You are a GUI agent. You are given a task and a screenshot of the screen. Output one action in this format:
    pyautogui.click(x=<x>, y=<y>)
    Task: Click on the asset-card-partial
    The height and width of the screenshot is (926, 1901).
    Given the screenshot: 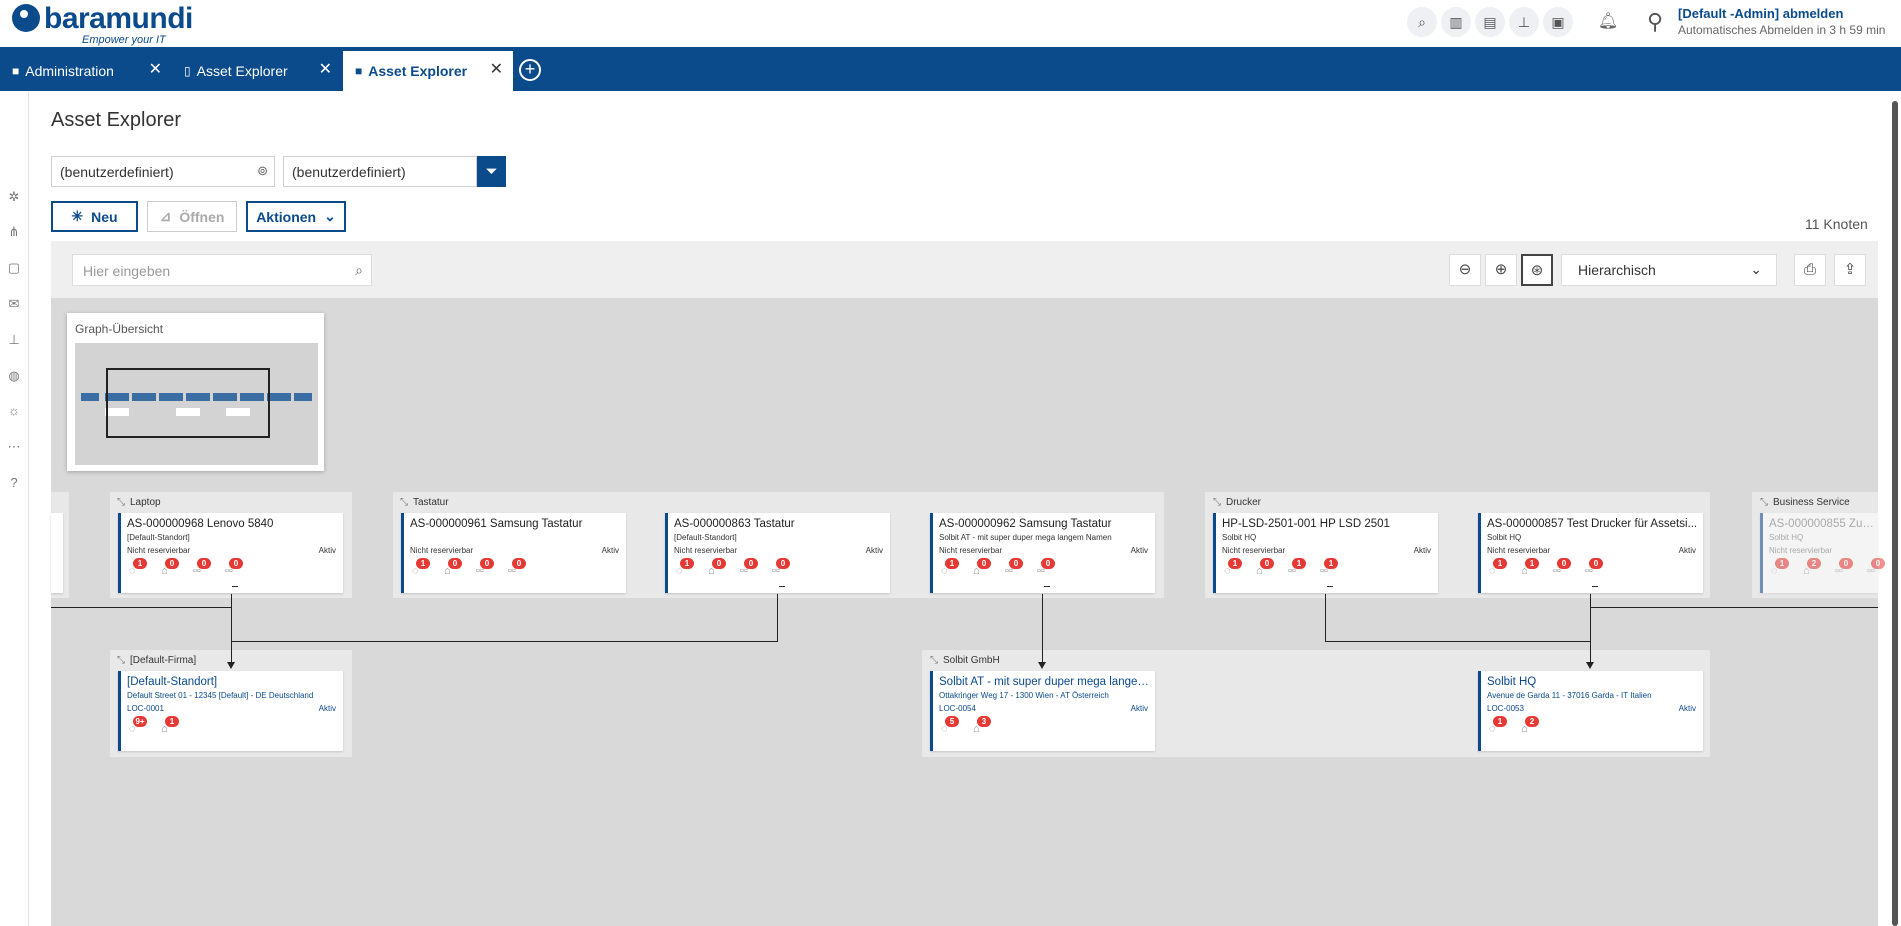 What is the action you would take?
    pyautogui.click(x=57, y=553)
    